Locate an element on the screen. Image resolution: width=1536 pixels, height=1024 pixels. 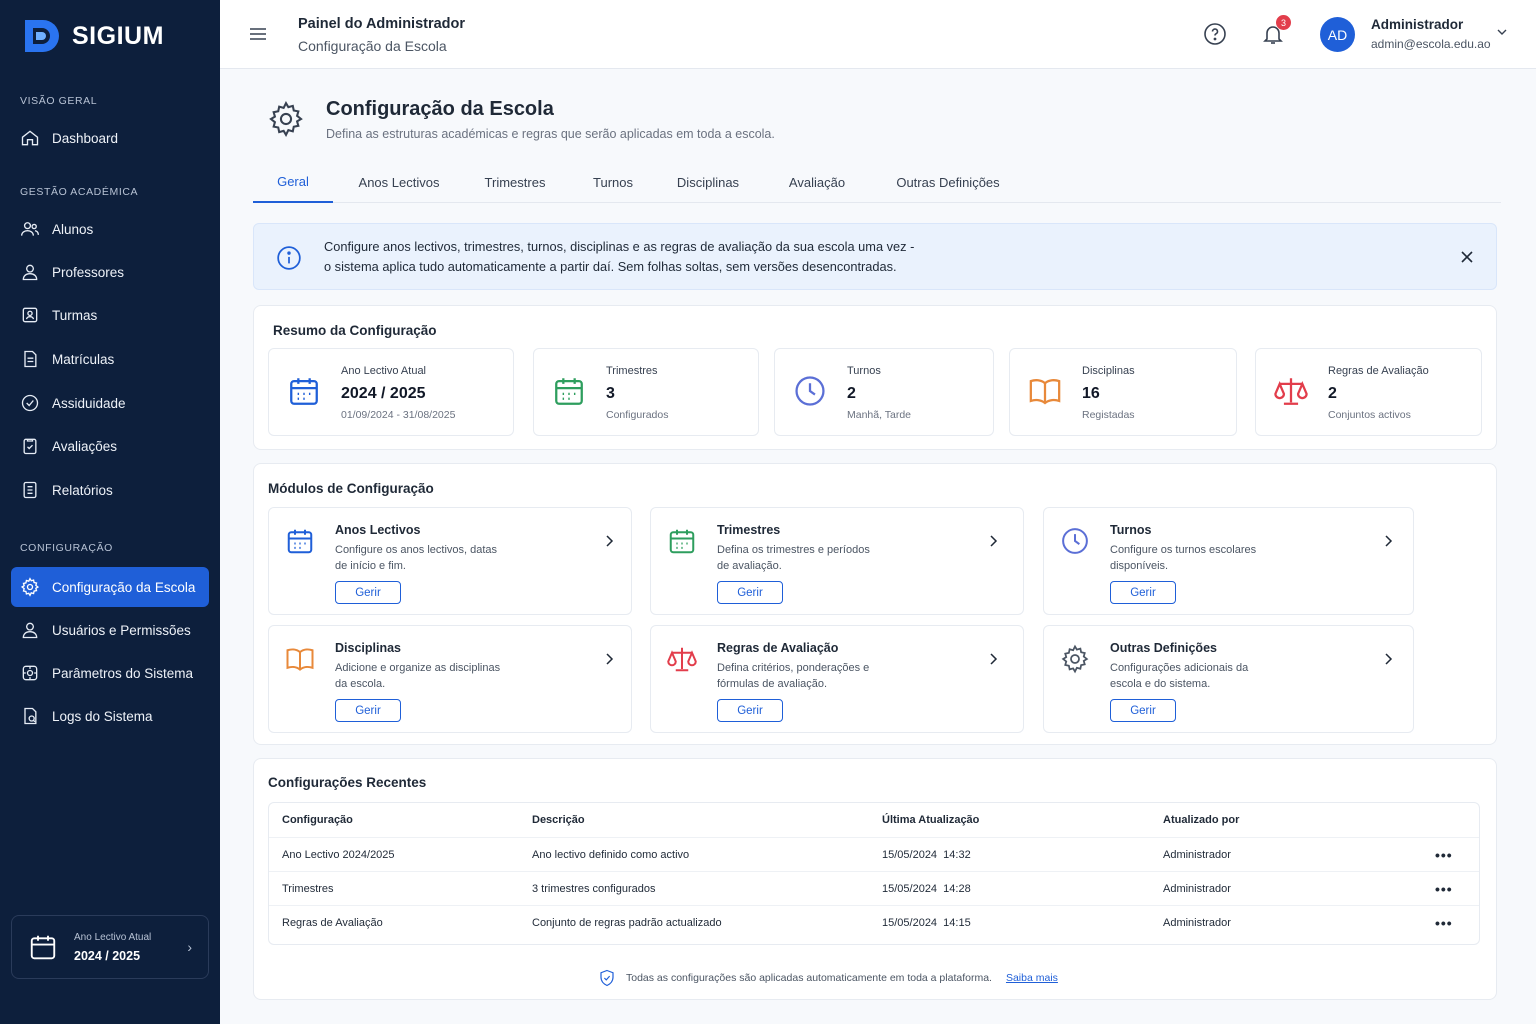
sidebar-item-professores: Professores is located at coordinates (110, 272).